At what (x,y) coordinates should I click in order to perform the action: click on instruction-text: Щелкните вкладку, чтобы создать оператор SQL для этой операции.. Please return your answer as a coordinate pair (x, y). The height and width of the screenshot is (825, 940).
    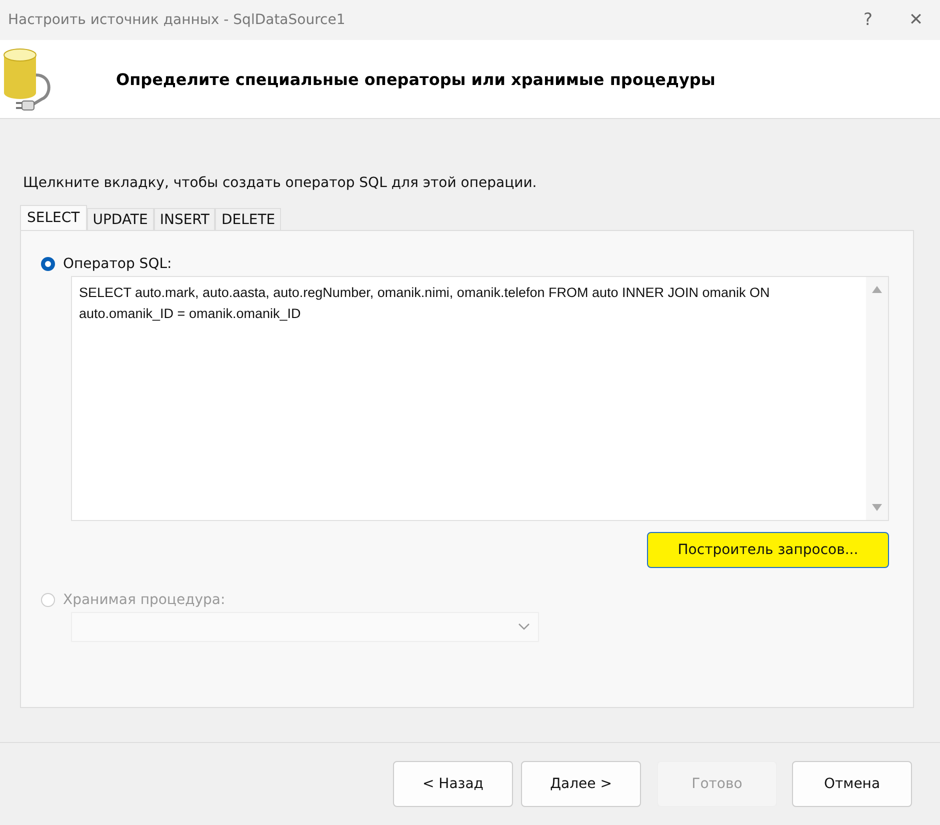
    Looking at the image, I should click on (280, 183).